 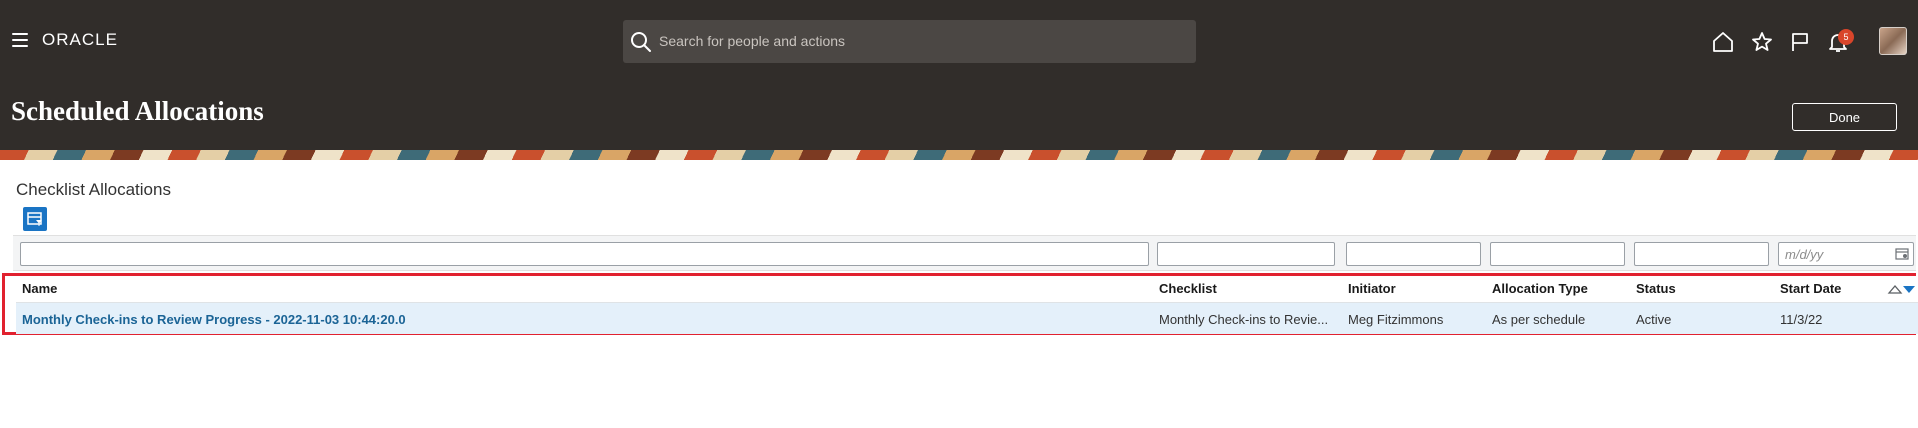 What do you see at coordinates (1656, 288) in the screenshot?
I see `column-header-status: Status` at bounding box center [1656, 288].